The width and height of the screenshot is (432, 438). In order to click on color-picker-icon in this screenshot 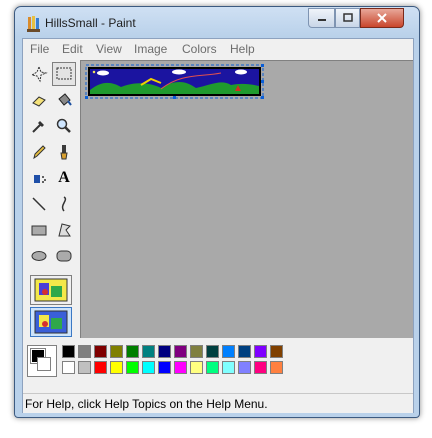, I will do `click(38, 127)`.